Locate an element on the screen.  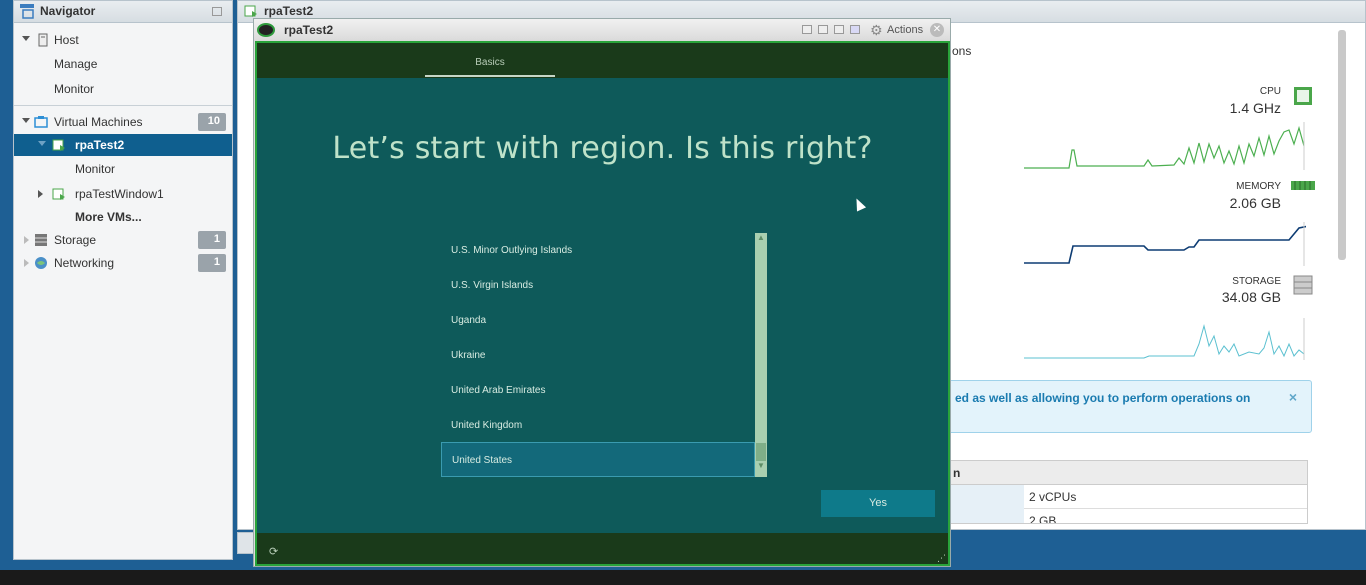
list-item-selected: United States is located at coordinates (598, 459).